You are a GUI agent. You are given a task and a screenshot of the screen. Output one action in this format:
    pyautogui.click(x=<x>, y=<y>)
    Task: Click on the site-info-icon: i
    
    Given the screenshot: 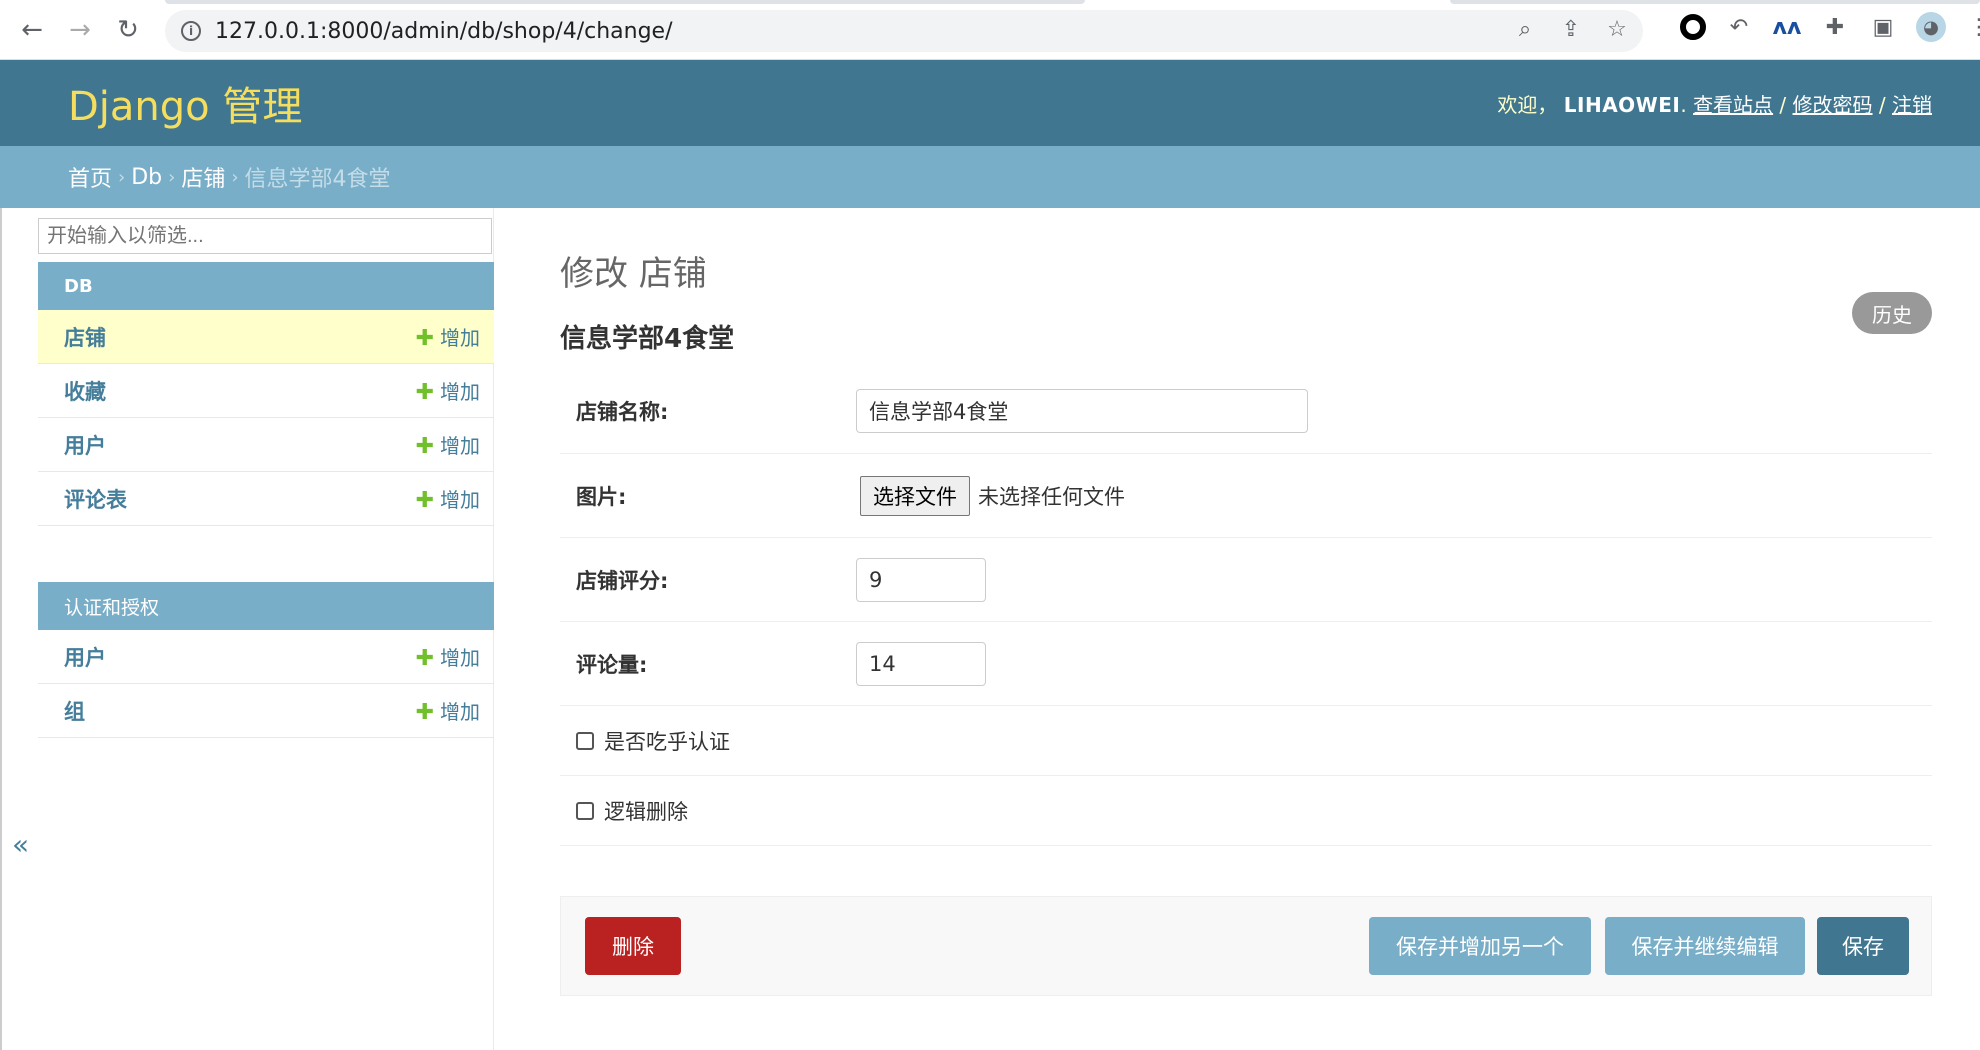 What is the action you would take?
    pyautogui.click(x=191, y=31)
    